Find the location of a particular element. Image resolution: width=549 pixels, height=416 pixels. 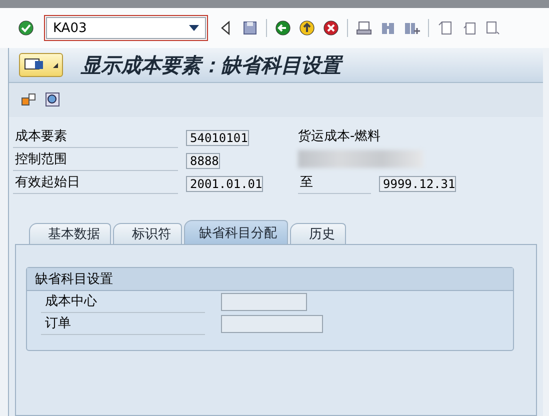

tab: 缺省科目分配 is located at coordinates (236, 232).